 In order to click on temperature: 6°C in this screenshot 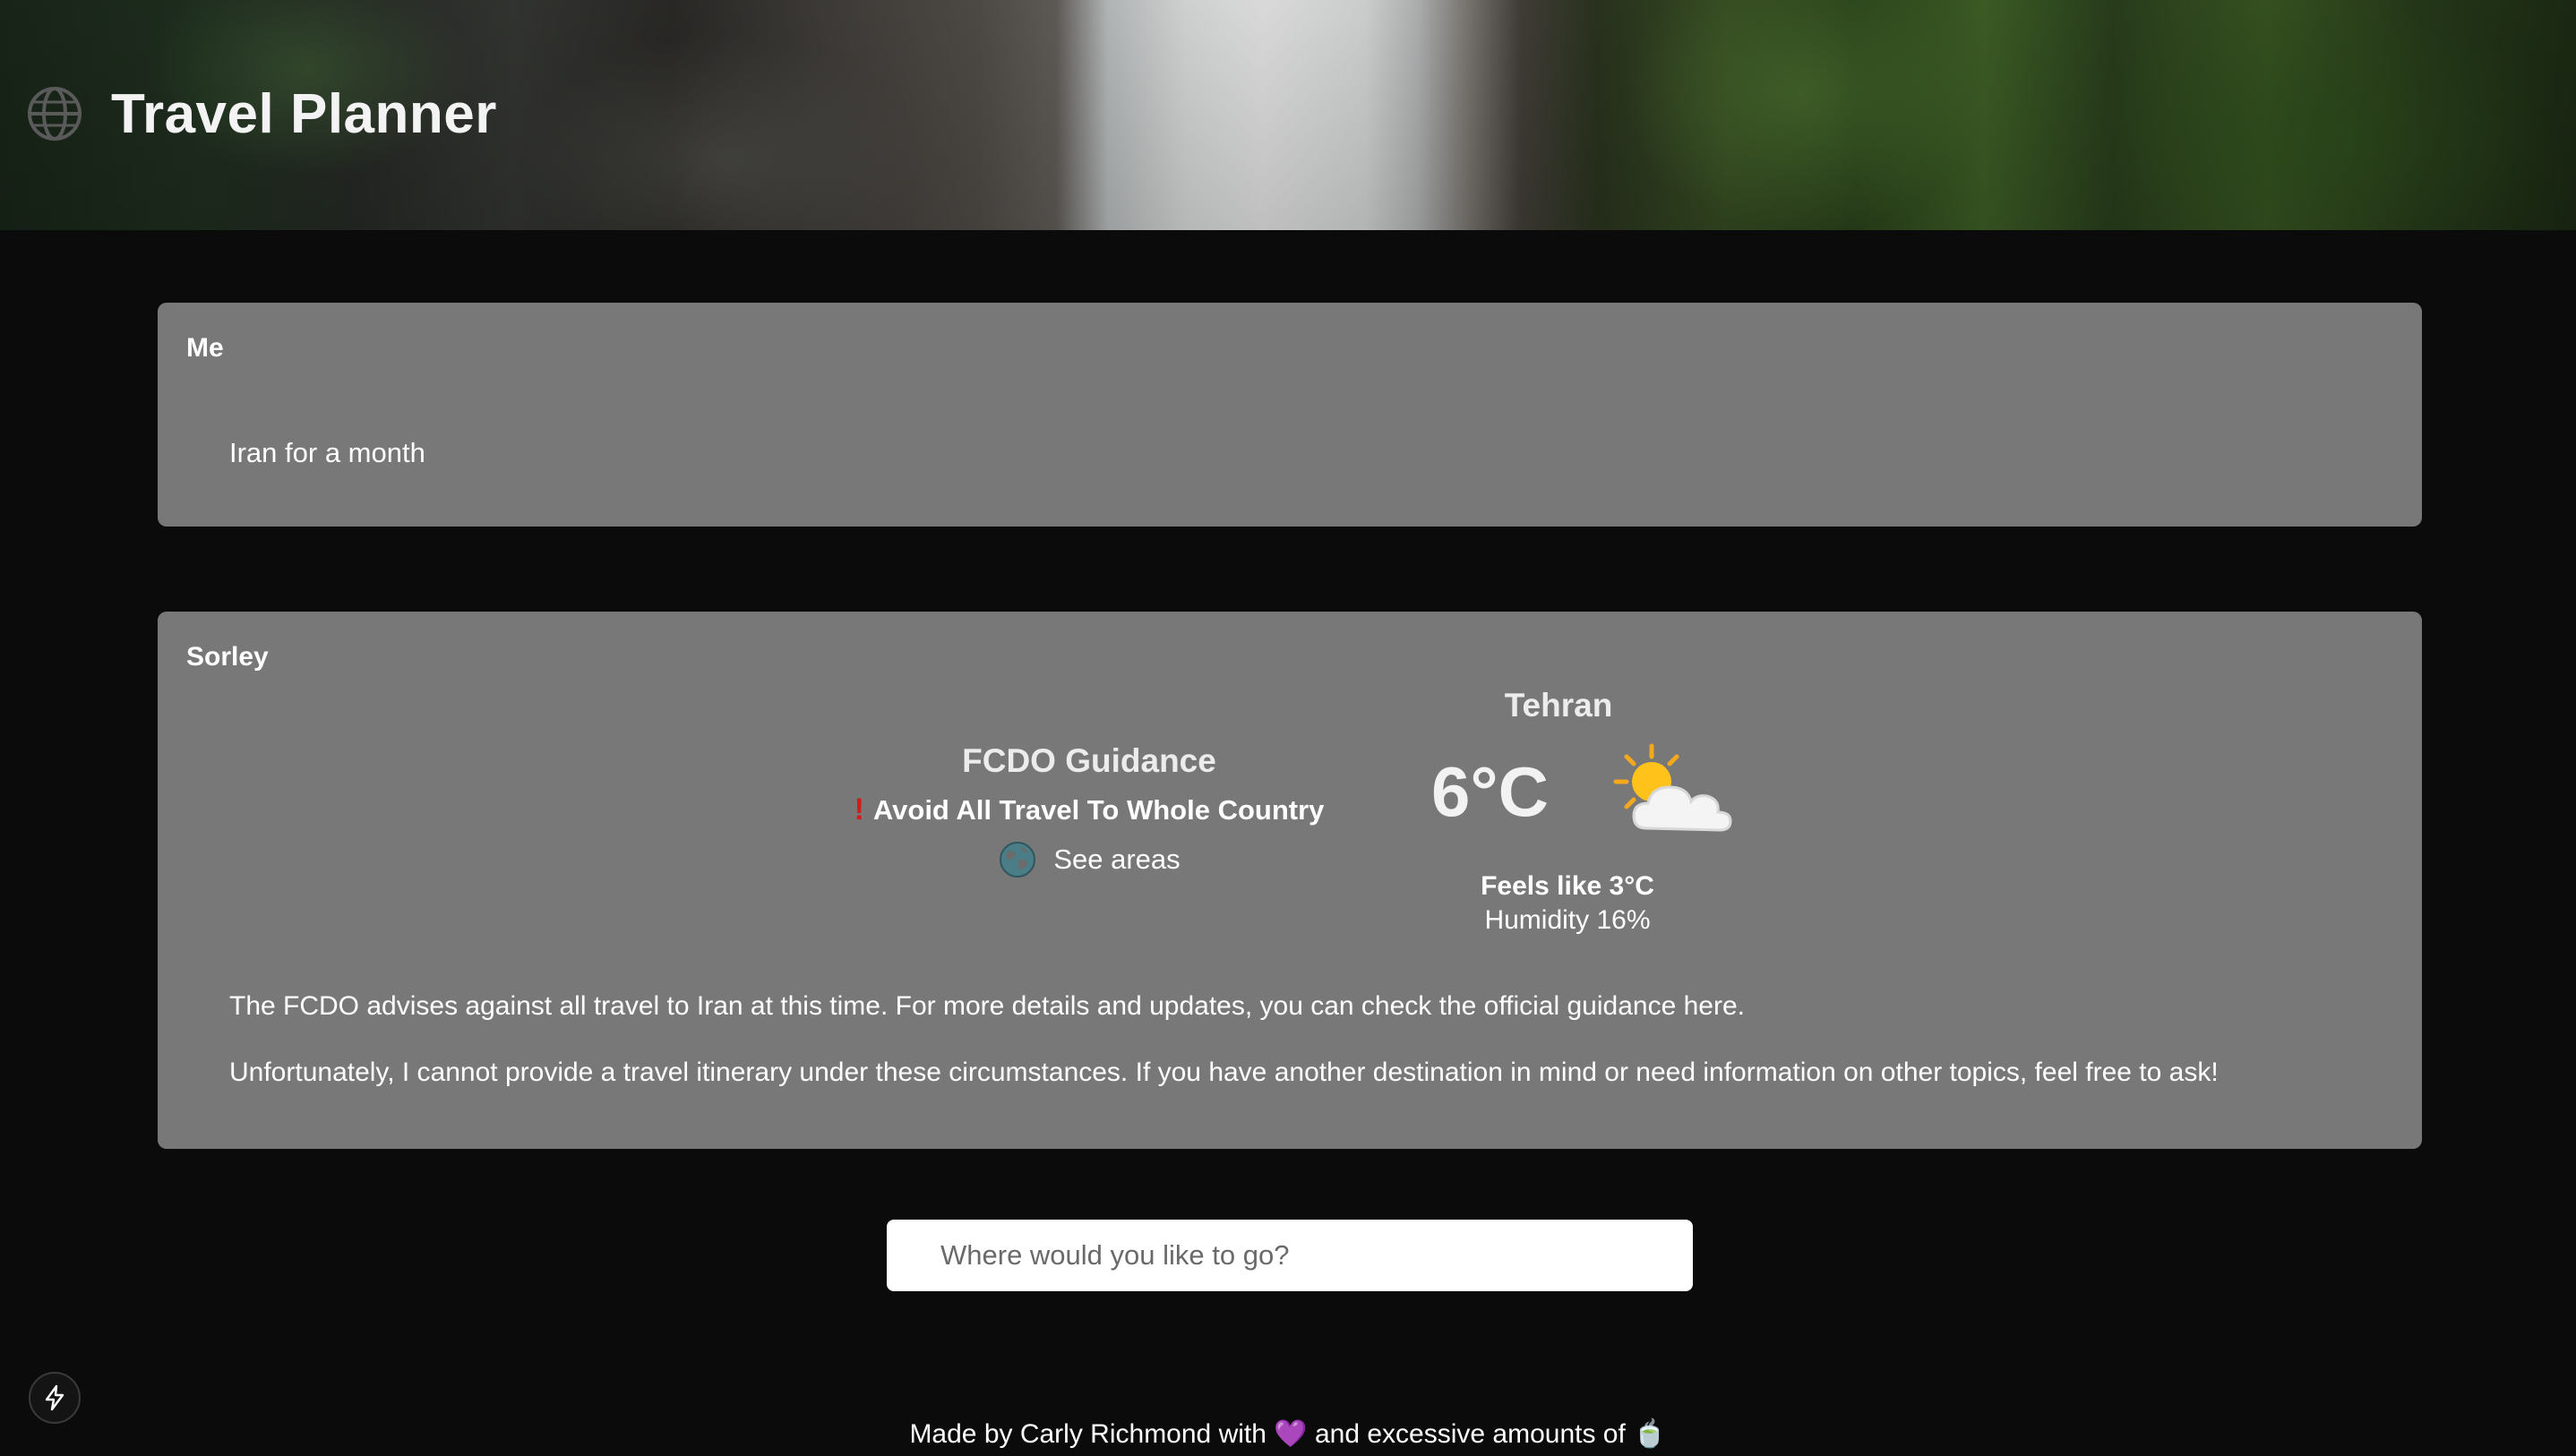, I will do `click(1490, 791)`.